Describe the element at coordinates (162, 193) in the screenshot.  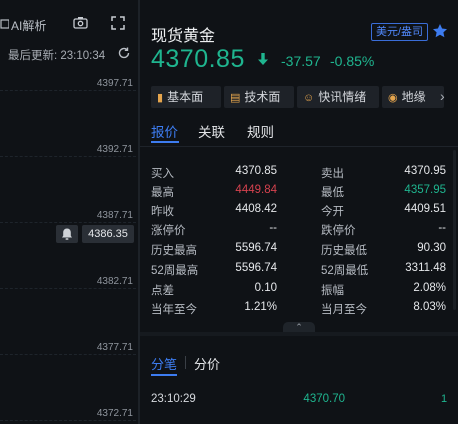
I see `stat-label: 最高` at that location.